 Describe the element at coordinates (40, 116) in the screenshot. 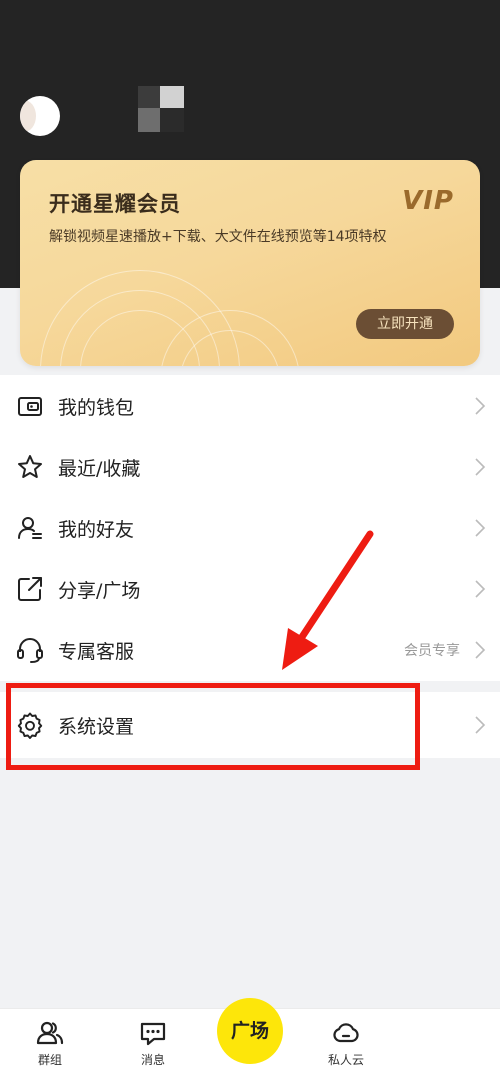

I see `avatar` at that location.